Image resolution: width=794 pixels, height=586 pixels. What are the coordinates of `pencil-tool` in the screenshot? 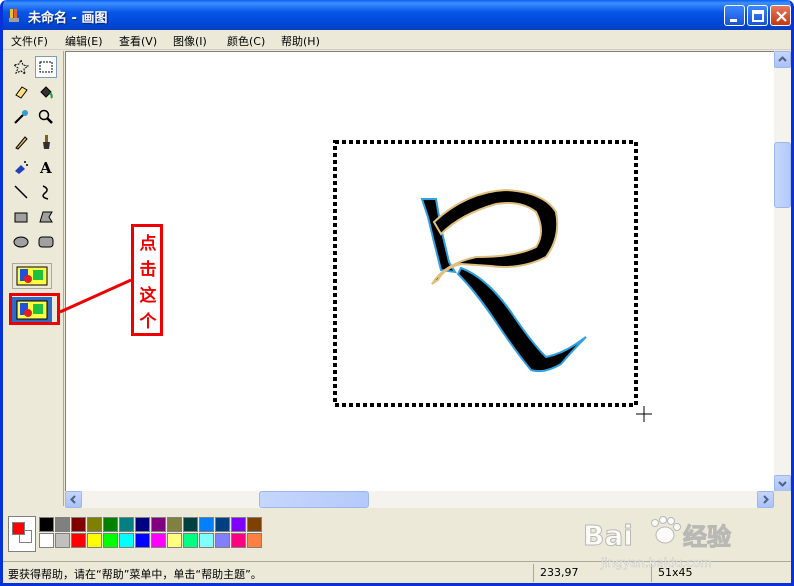 It's located at (21, 142).